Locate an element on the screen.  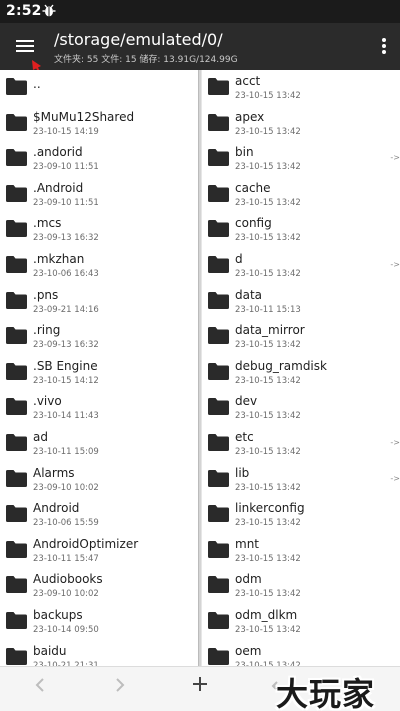
list-item: data 23-10-11 15:13 is located at coordinates (301, 301).